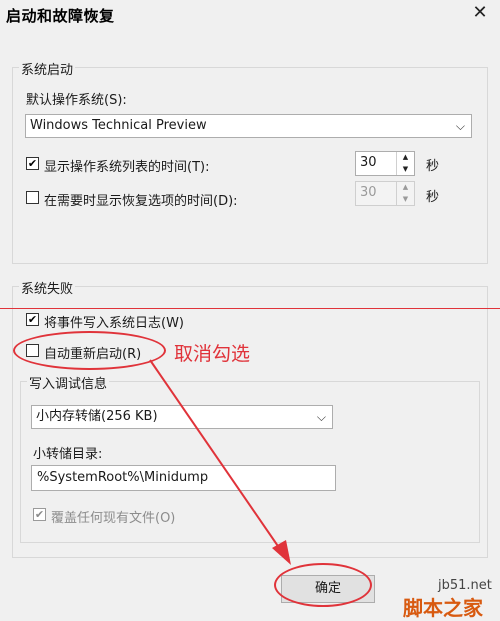 The image size is (500, 621). What do you see at coordinates (220, 462) in the screenshot?
I see `annotation-arrow` at bounding box center [220, 462].